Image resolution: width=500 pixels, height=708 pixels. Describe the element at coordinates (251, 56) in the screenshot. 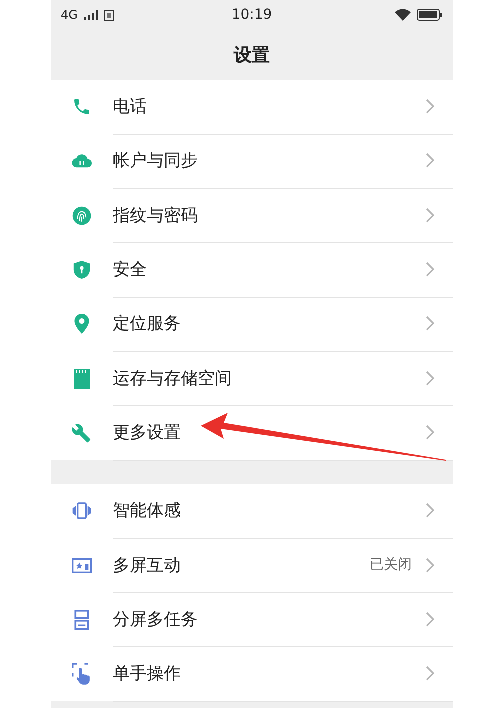

I see `page-title: 设置` at that location.